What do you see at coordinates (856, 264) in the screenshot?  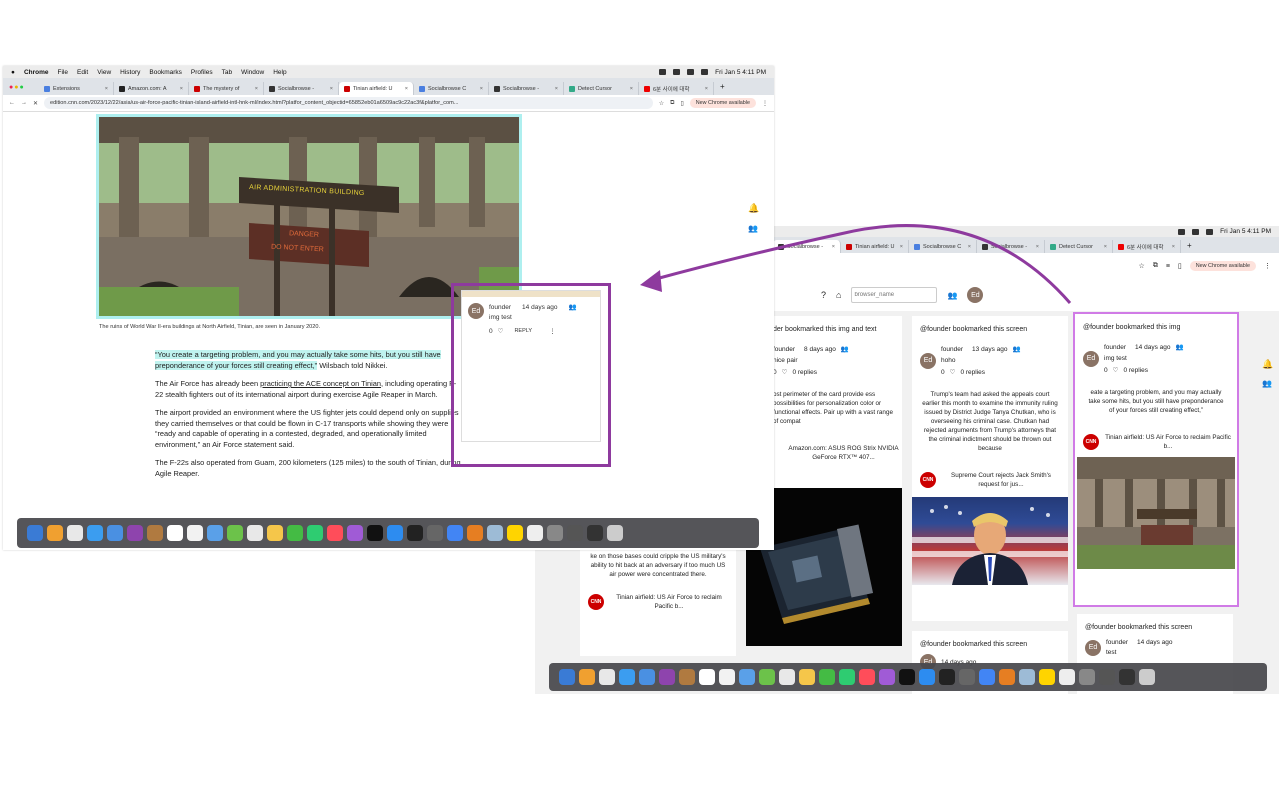 I see `annotation-arrow` at bounding box center [856, 264].